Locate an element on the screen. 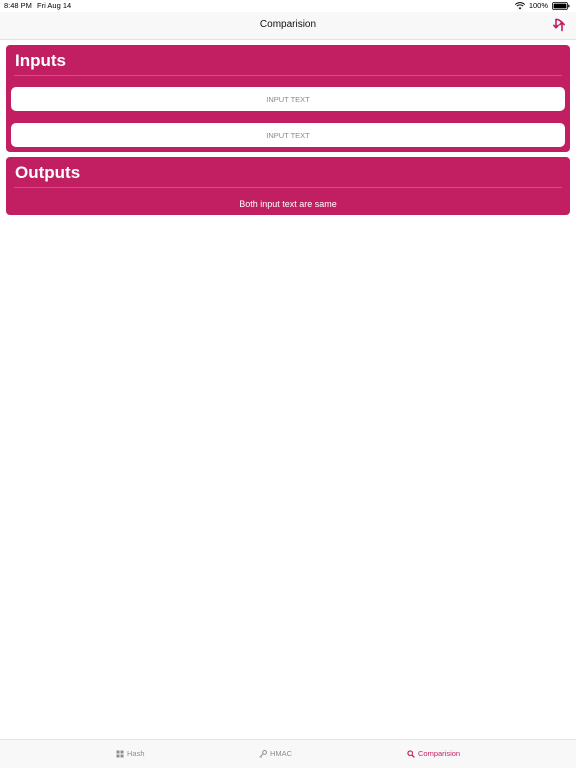  battery-percentage: 100% is located at coordinates (538, 5).